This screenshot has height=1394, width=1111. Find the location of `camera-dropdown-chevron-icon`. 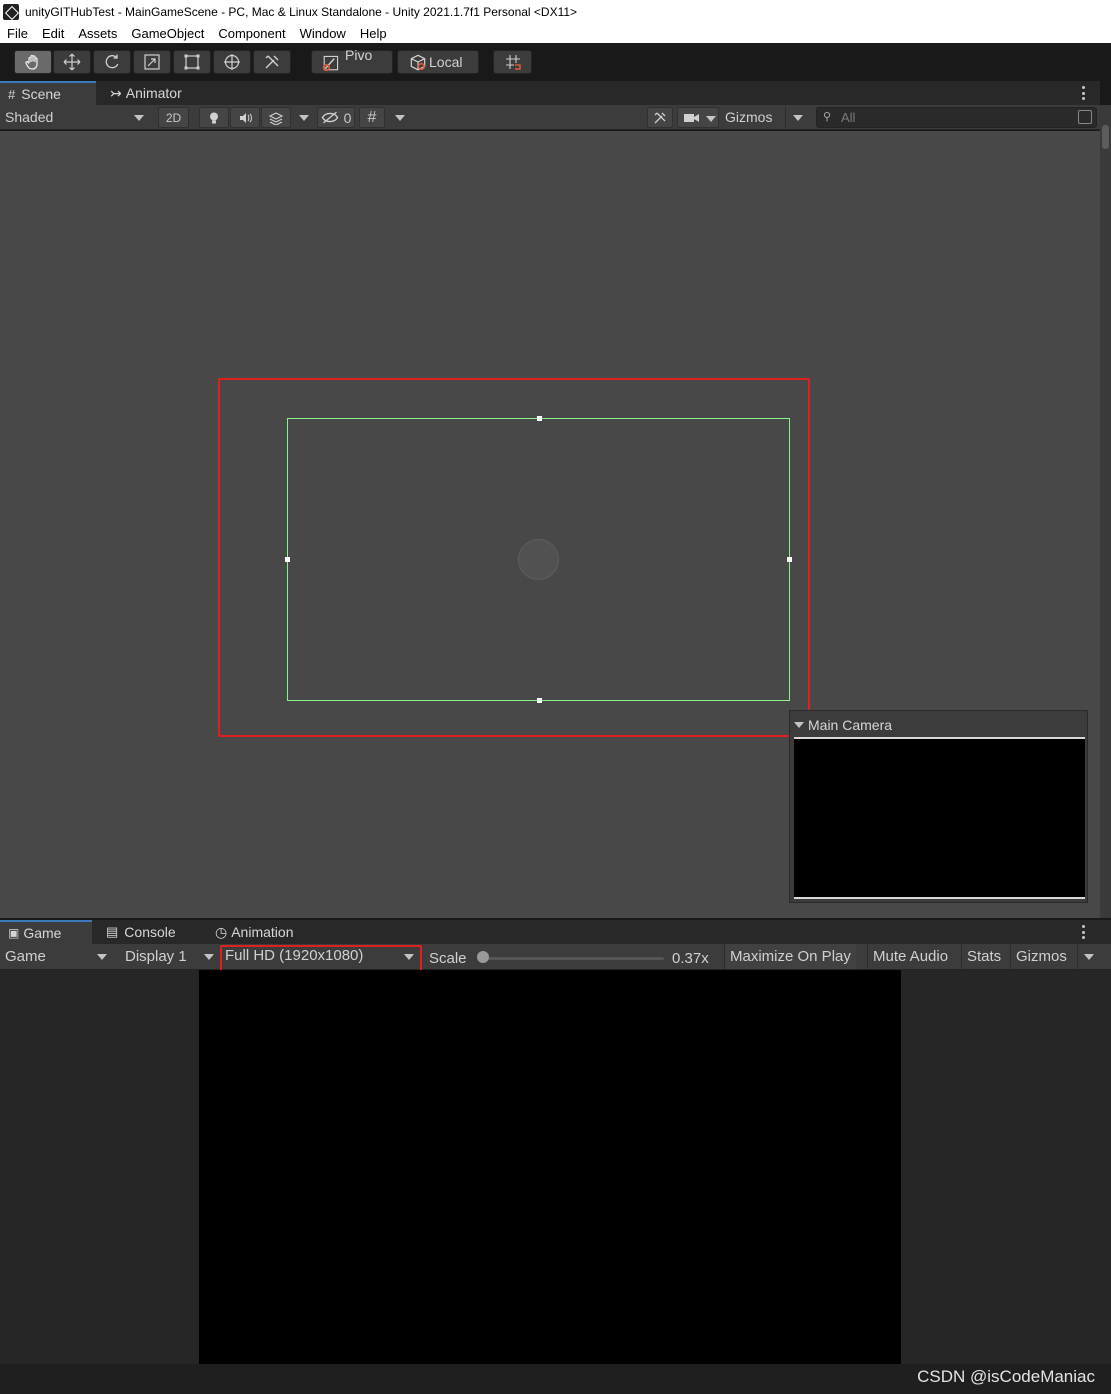

camera-dropdown-chevron-icon is located at coordinates (711, 119).